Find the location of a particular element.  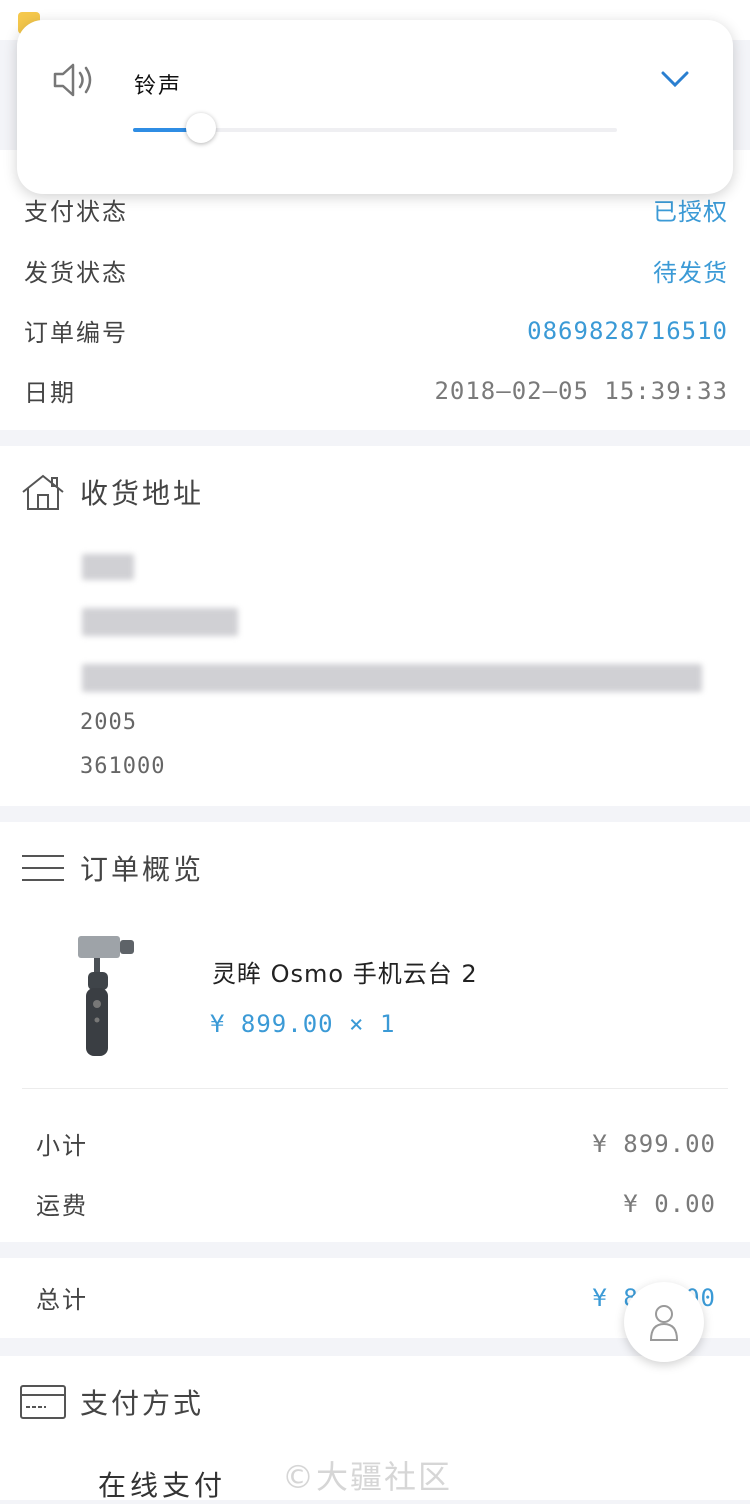

product-item: 灵眸 Osmo 手机云台 2 ¥ 899.00 × 1 is located at coordinates (375, 997).